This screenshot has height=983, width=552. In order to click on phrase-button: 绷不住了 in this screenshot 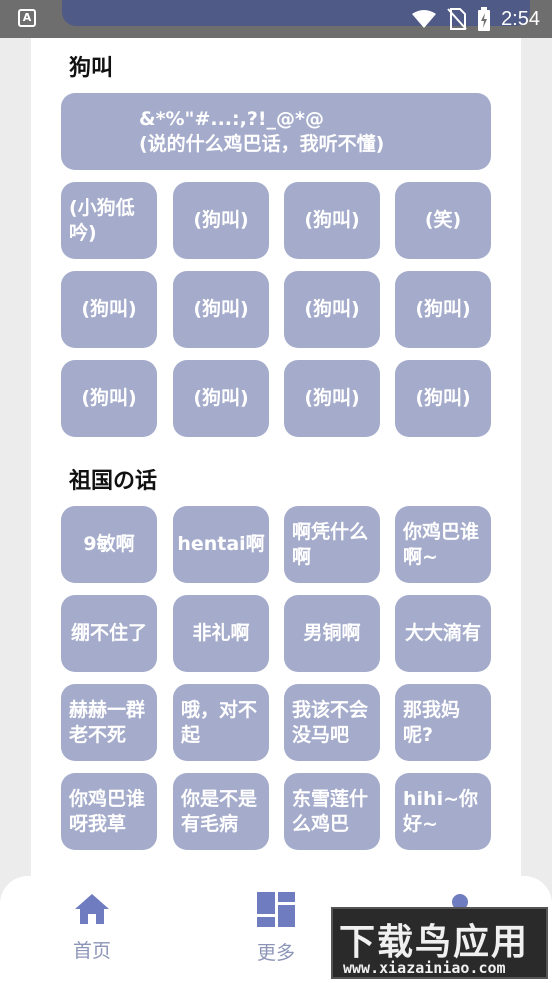, I will do `click(109, 633)`.